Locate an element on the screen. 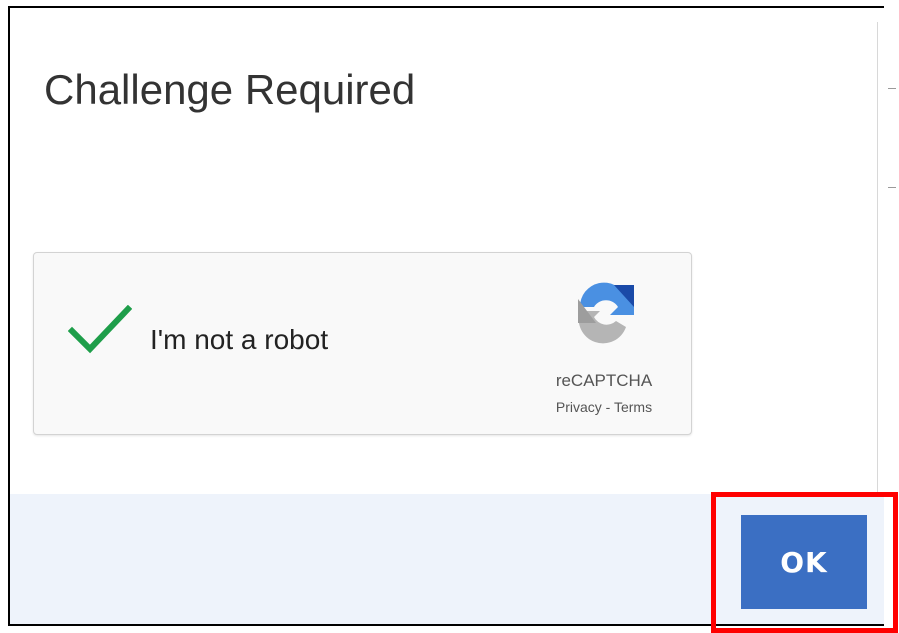 The height and width of the screenshot is (633, 899). dialog-title: Challenge Required is located at coordinates (230, 89).